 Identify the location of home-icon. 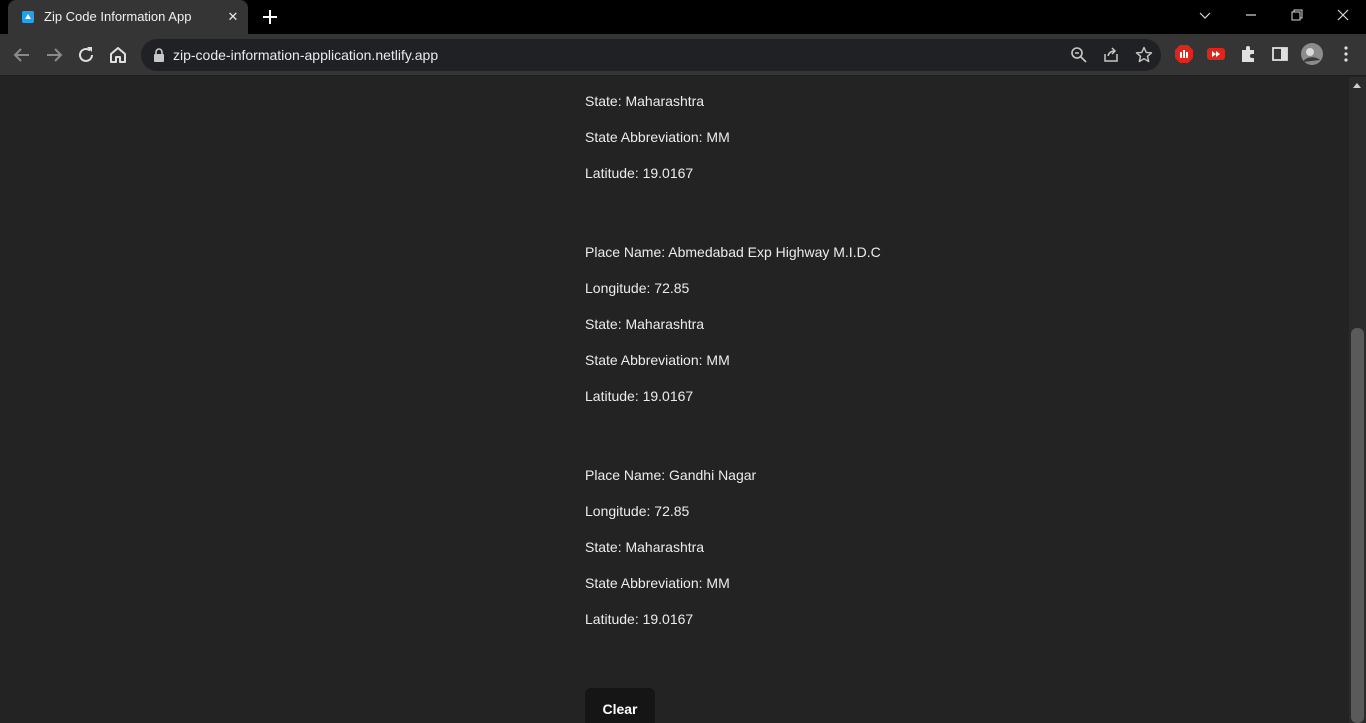
(118, 55).